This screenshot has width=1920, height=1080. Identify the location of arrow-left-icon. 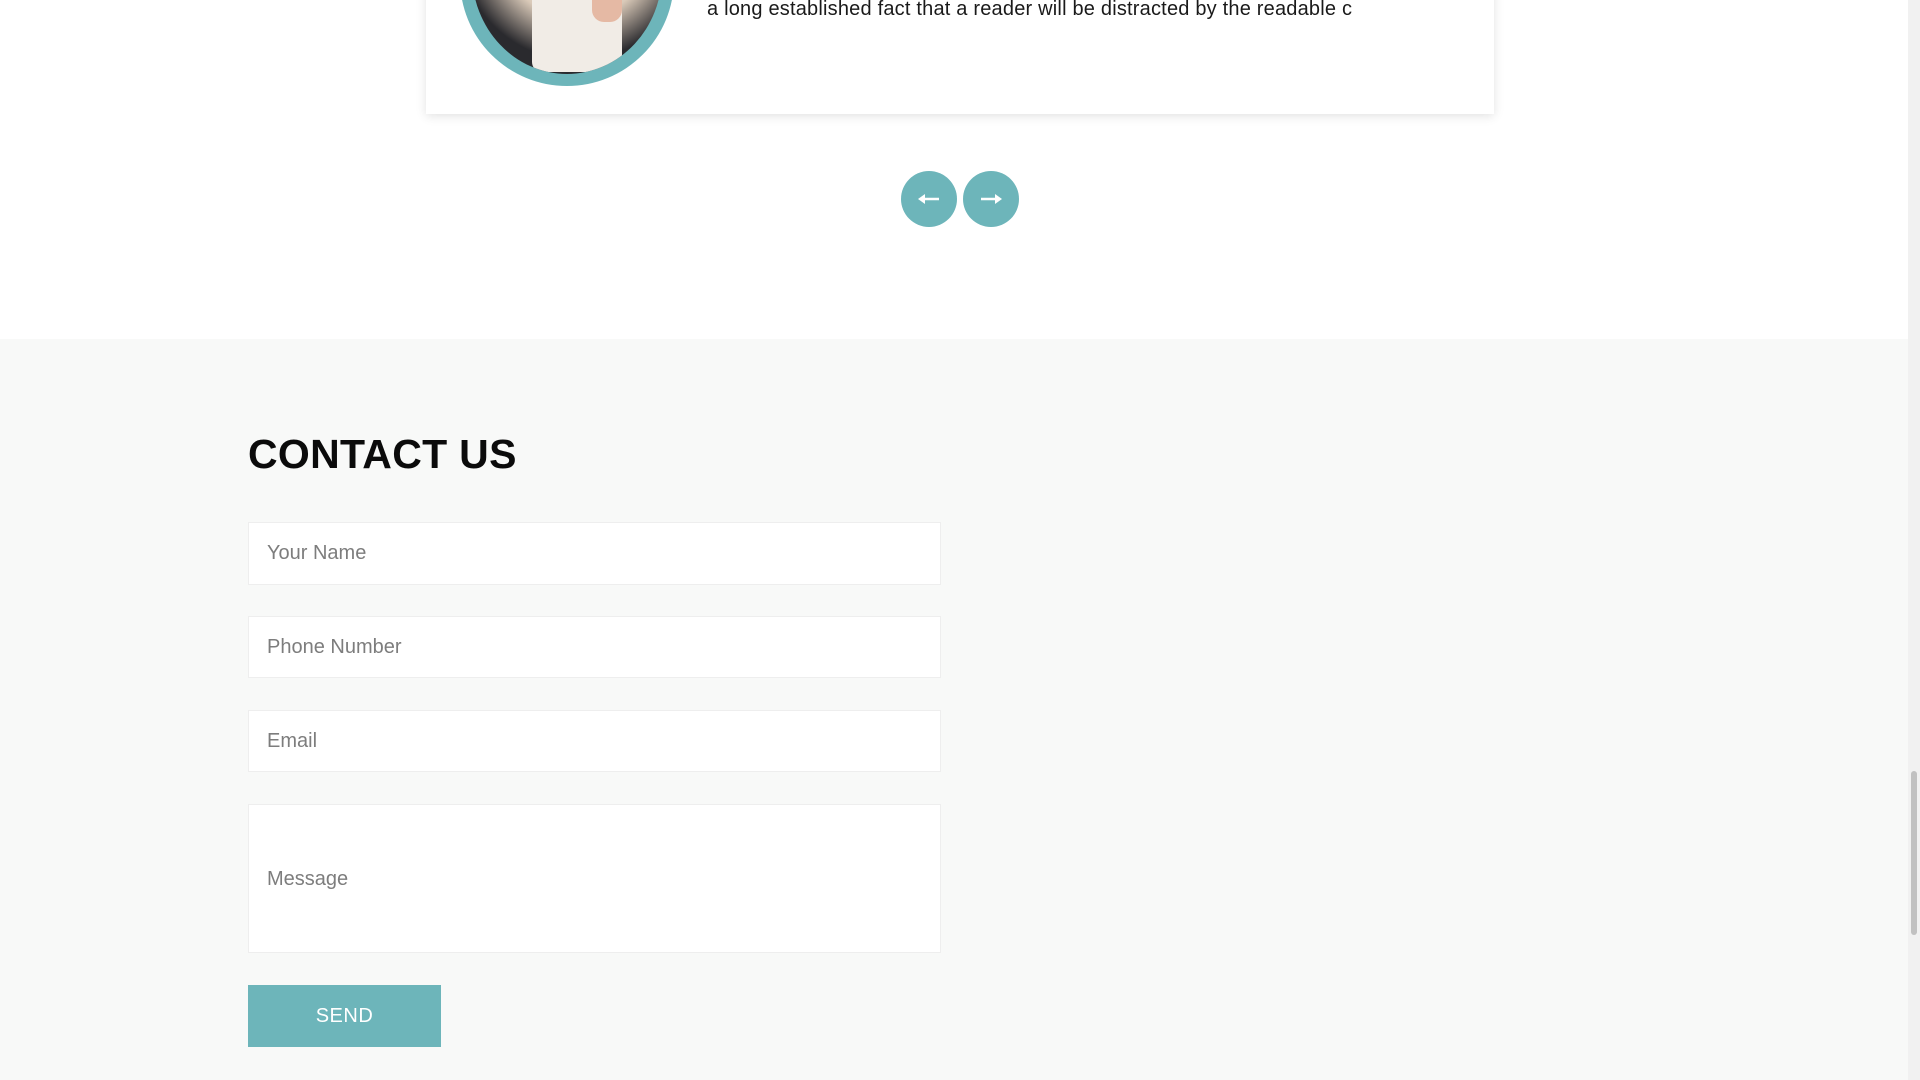
(929, 199).